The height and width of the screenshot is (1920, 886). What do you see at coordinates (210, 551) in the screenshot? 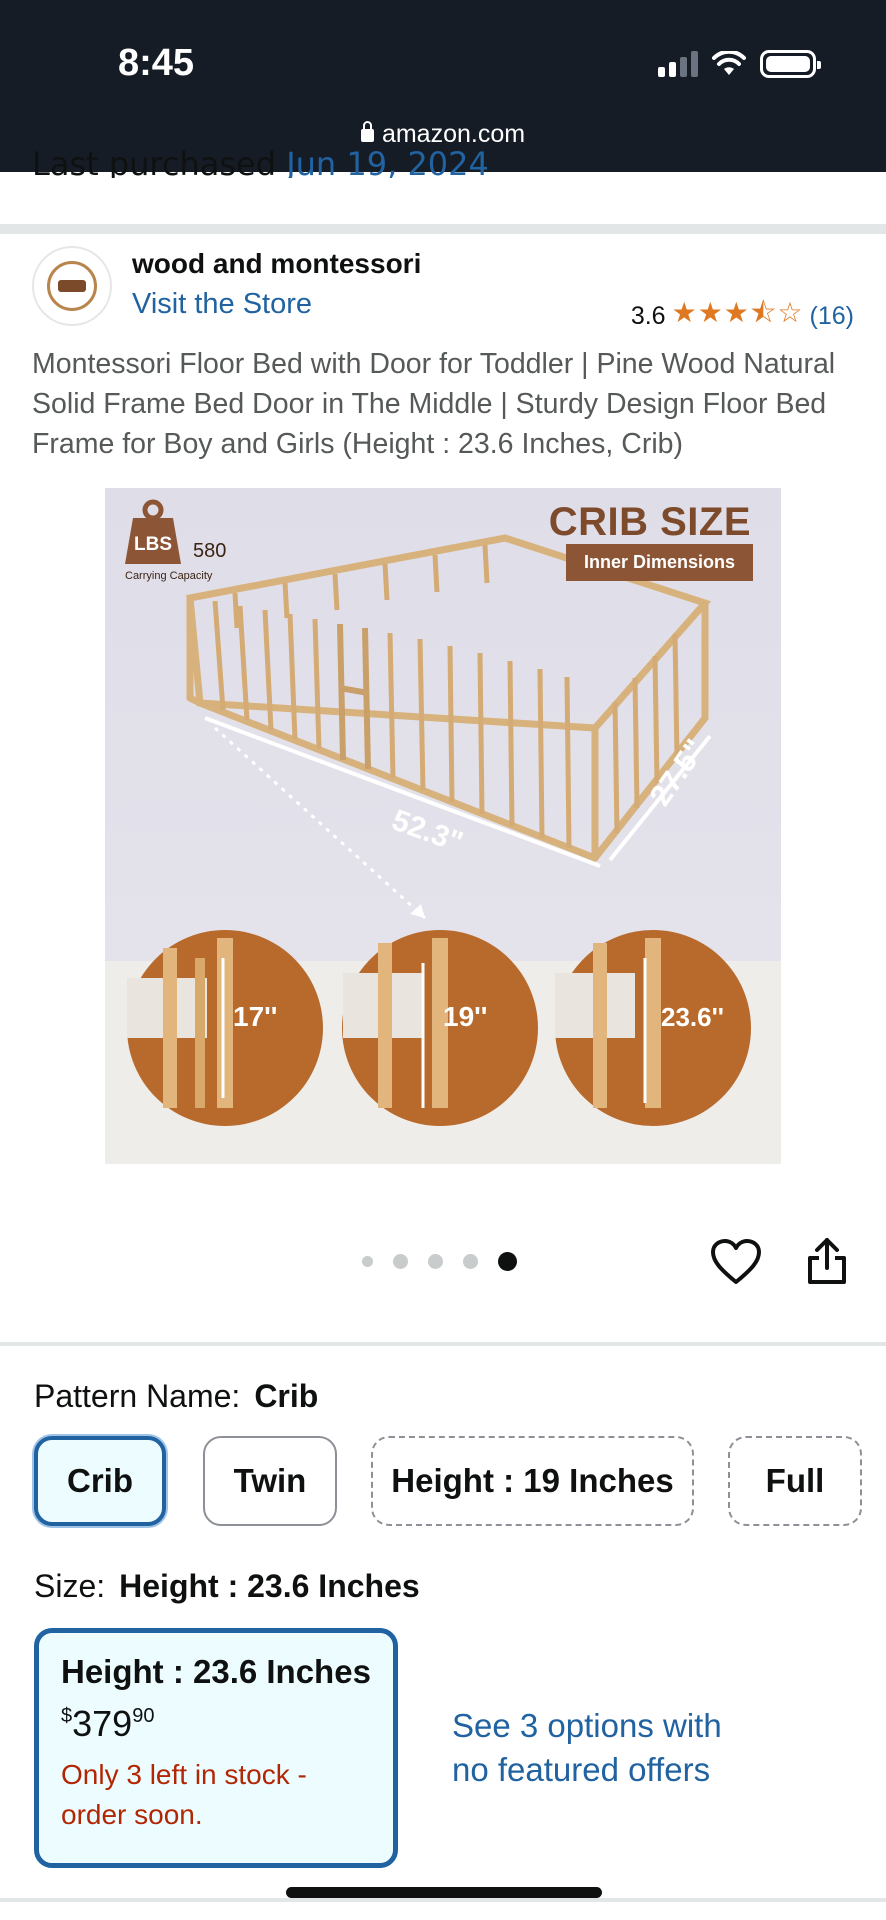
I see `weight-value: 580` at bounding box center [210, 551].